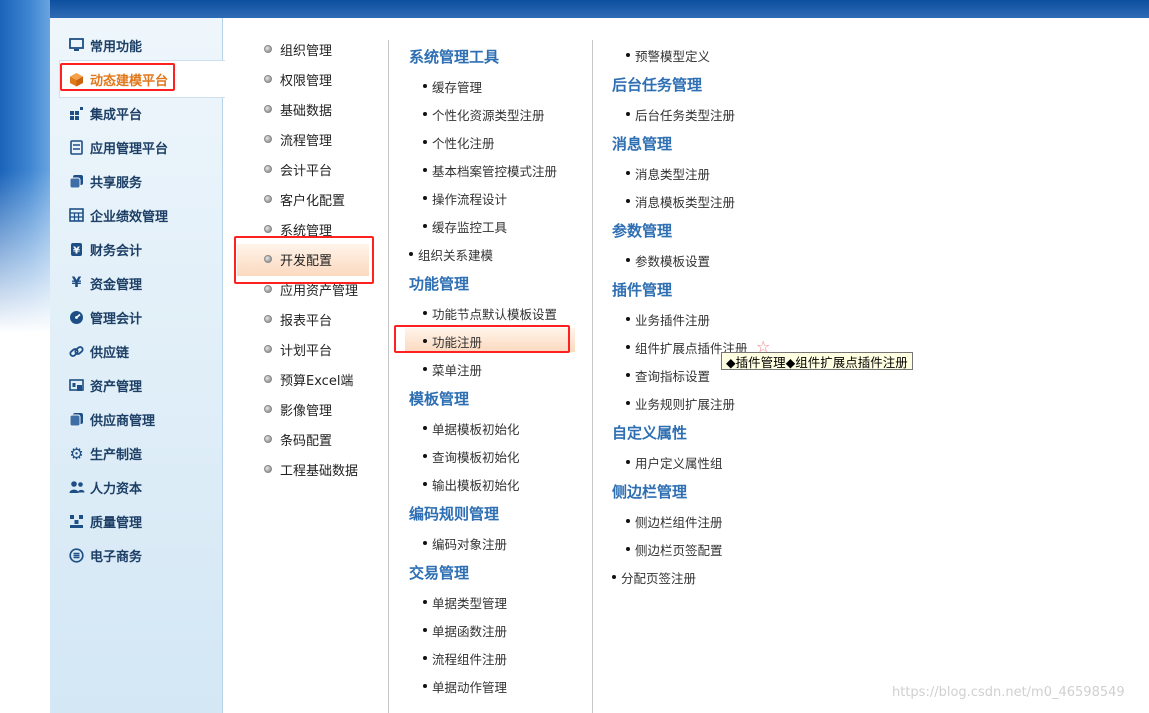  I want to click on menu-link: 基本档案管控模式注册, so click(490, 170).